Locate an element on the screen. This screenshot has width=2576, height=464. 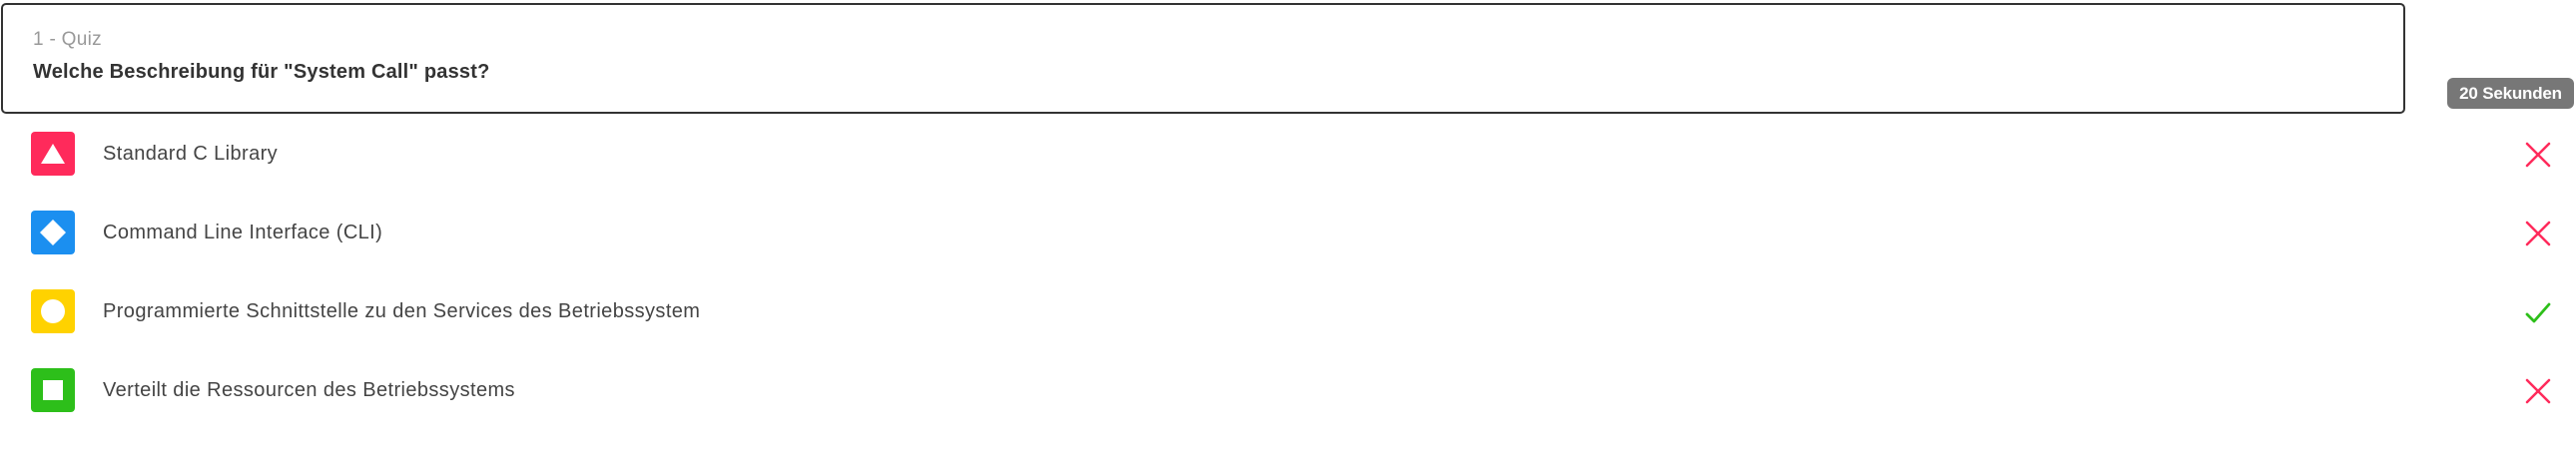
question-number: 1 - Quiz is located at coordinates (68, 39).